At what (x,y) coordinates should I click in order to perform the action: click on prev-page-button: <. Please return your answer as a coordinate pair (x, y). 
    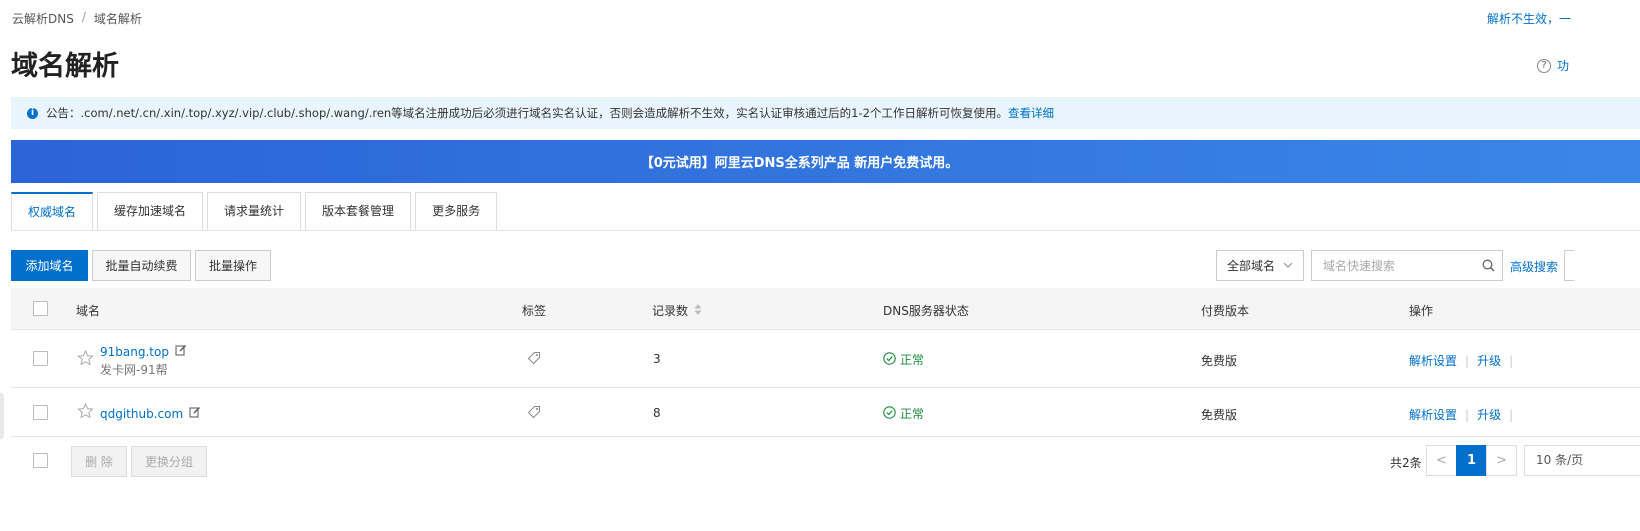
    Looking at the image, I should click on (1441, 460).